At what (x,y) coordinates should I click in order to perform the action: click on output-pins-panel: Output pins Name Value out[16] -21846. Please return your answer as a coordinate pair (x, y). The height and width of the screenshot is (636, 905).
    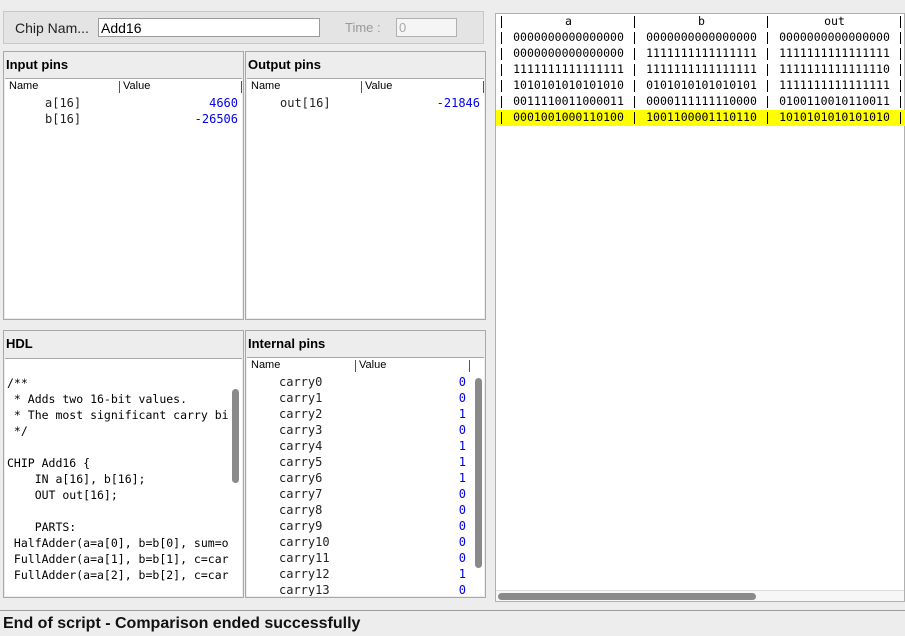
    Looking at the image, I should click on (365, 185).